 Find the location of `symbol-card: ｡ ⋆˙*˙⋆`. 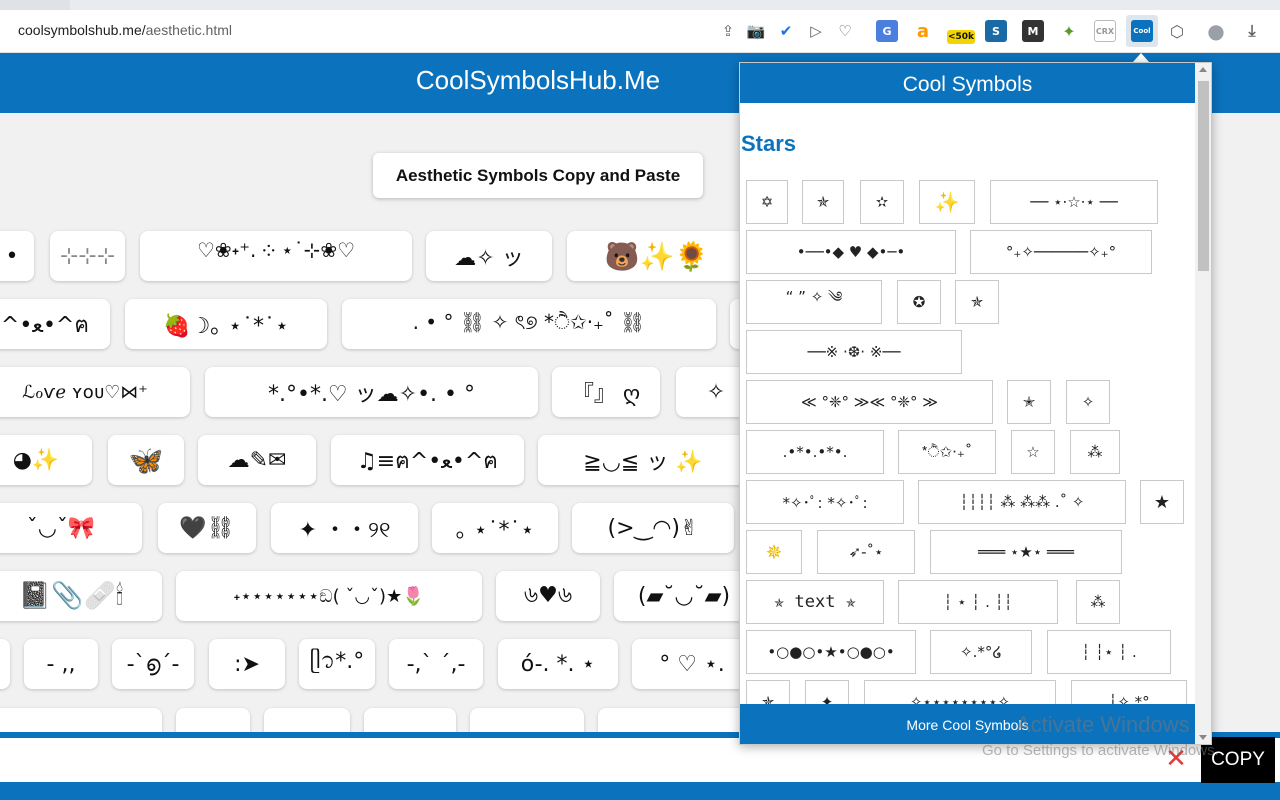

symbol-card: ｡ ⋆˙*˙⋆ is located at coordinates (495, 528).